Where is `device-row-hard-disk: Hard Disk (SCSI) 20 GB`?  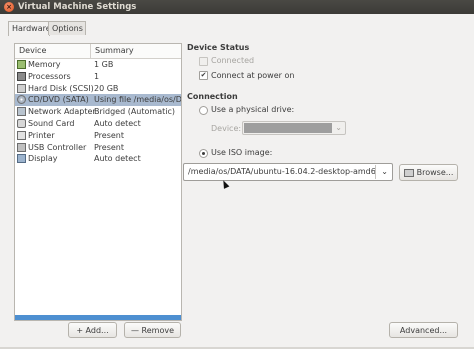
device-row-hard-disk: Hard Disk (SCSI) 20 GB is located at coordinates (98, 89).